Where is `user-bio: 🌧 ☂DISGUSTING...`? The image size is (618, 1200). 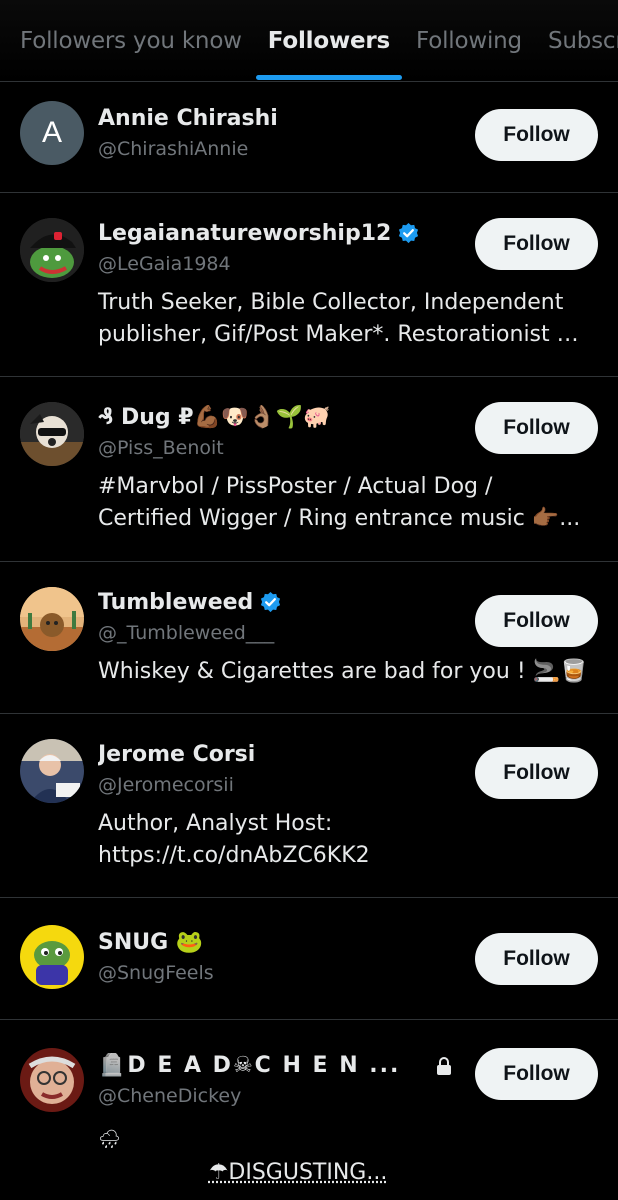
user-bio: 🌧 ☂DISGUSTING... is located at coordinates (348, 1159).